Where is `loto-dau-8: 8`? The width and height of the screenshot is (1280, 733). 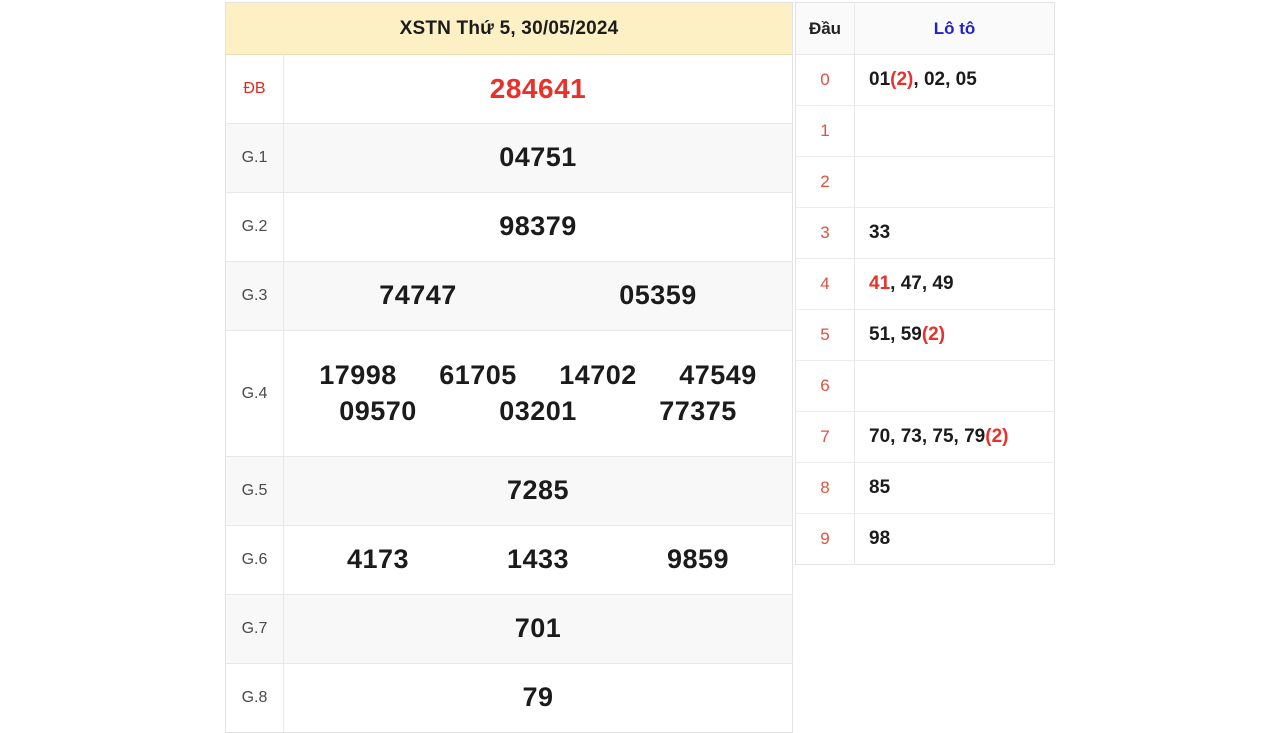
loto-dau-8: 8 is located at coordinates (825, 488).